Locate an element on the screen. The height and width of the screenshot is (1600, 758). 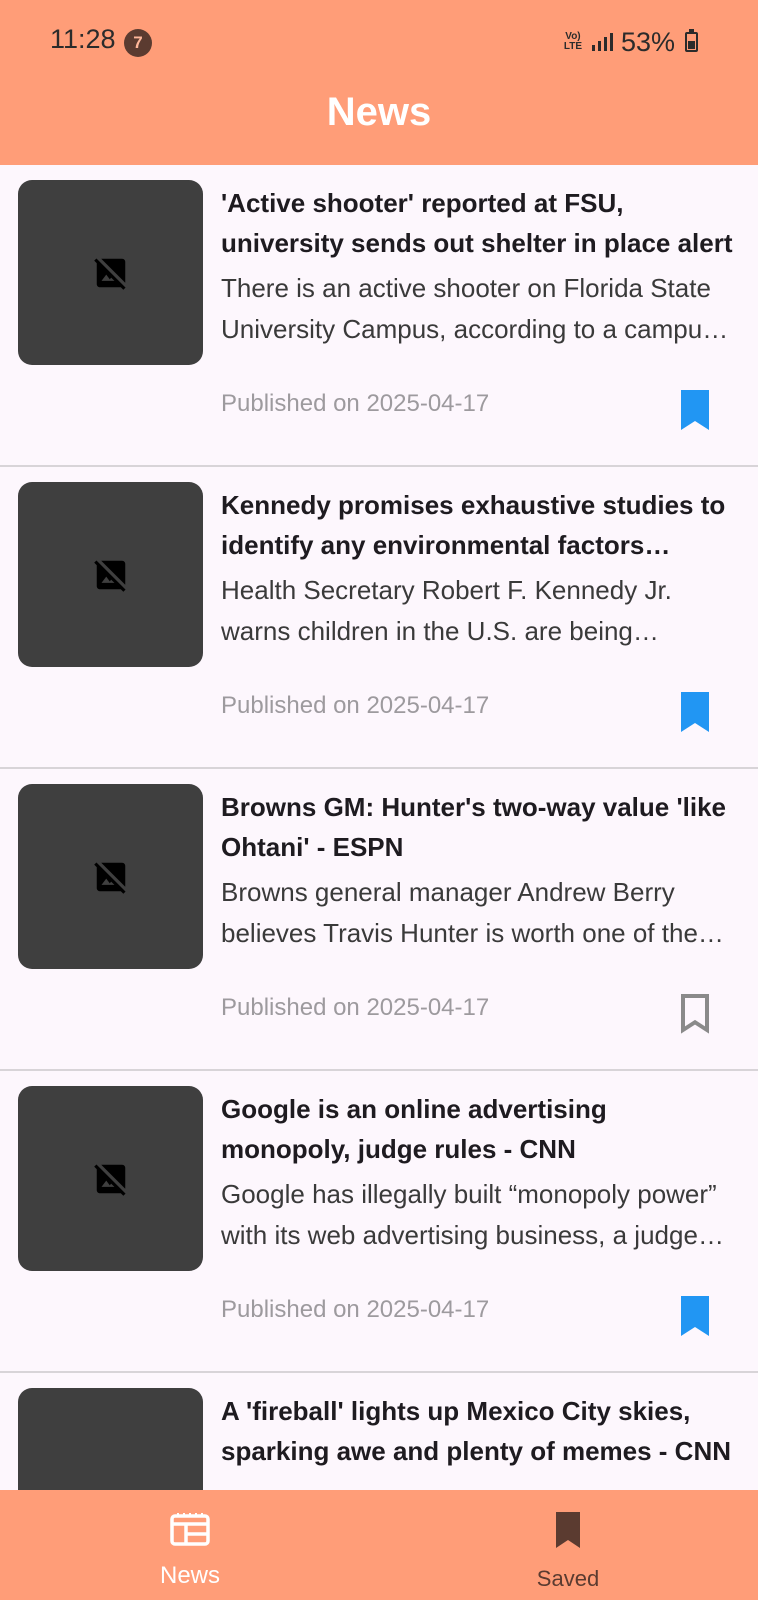
battery-level: 53% is located at coordinates (647, 41).